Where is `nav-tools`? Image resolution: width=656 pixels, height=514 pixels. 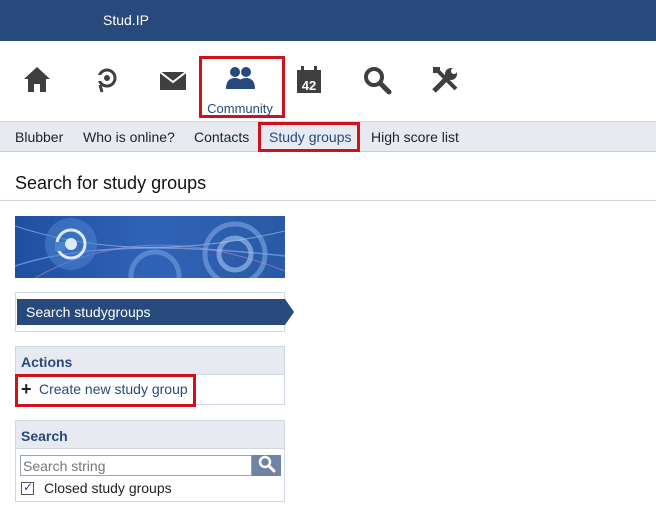 nav-tools is located at coordinates (445, 81).